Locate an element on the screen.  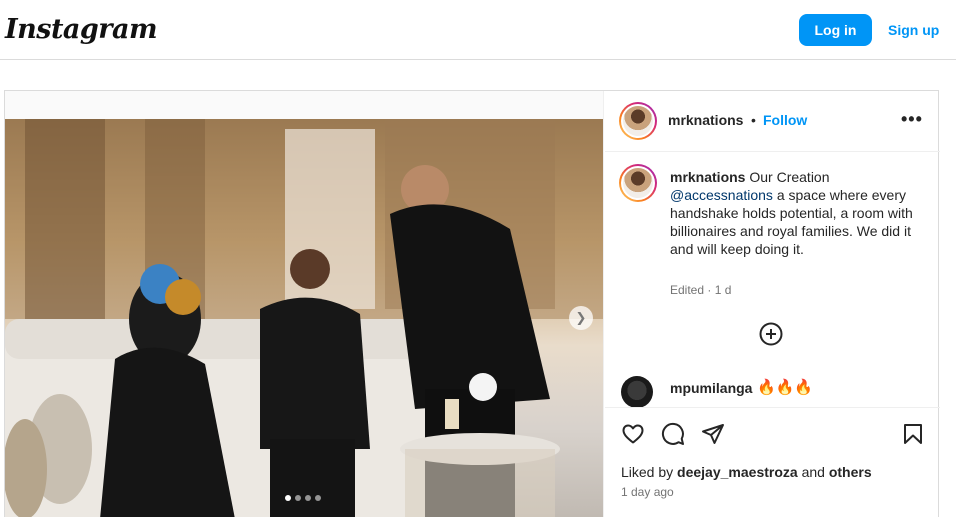
heart-icon is located at coordinates (633, 436).